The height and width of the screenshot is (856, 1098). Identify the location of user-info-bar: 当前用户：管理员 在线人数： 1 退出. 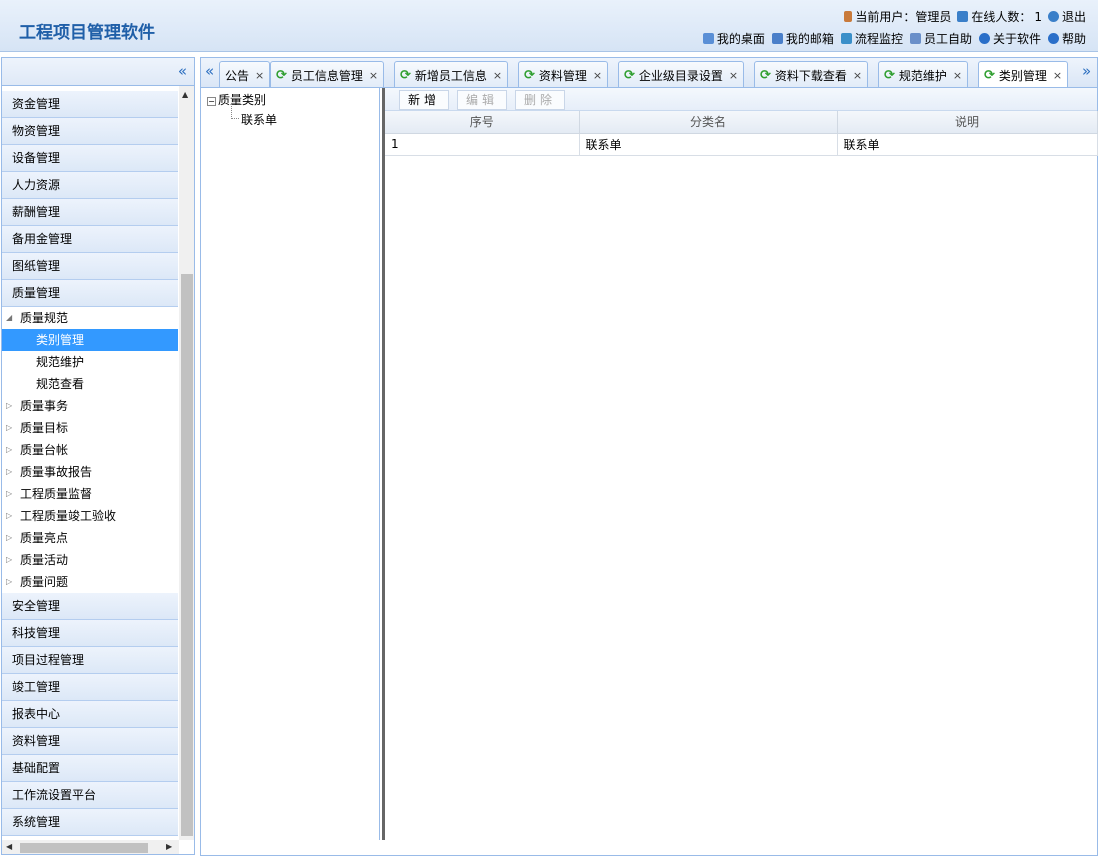
(965, 16).